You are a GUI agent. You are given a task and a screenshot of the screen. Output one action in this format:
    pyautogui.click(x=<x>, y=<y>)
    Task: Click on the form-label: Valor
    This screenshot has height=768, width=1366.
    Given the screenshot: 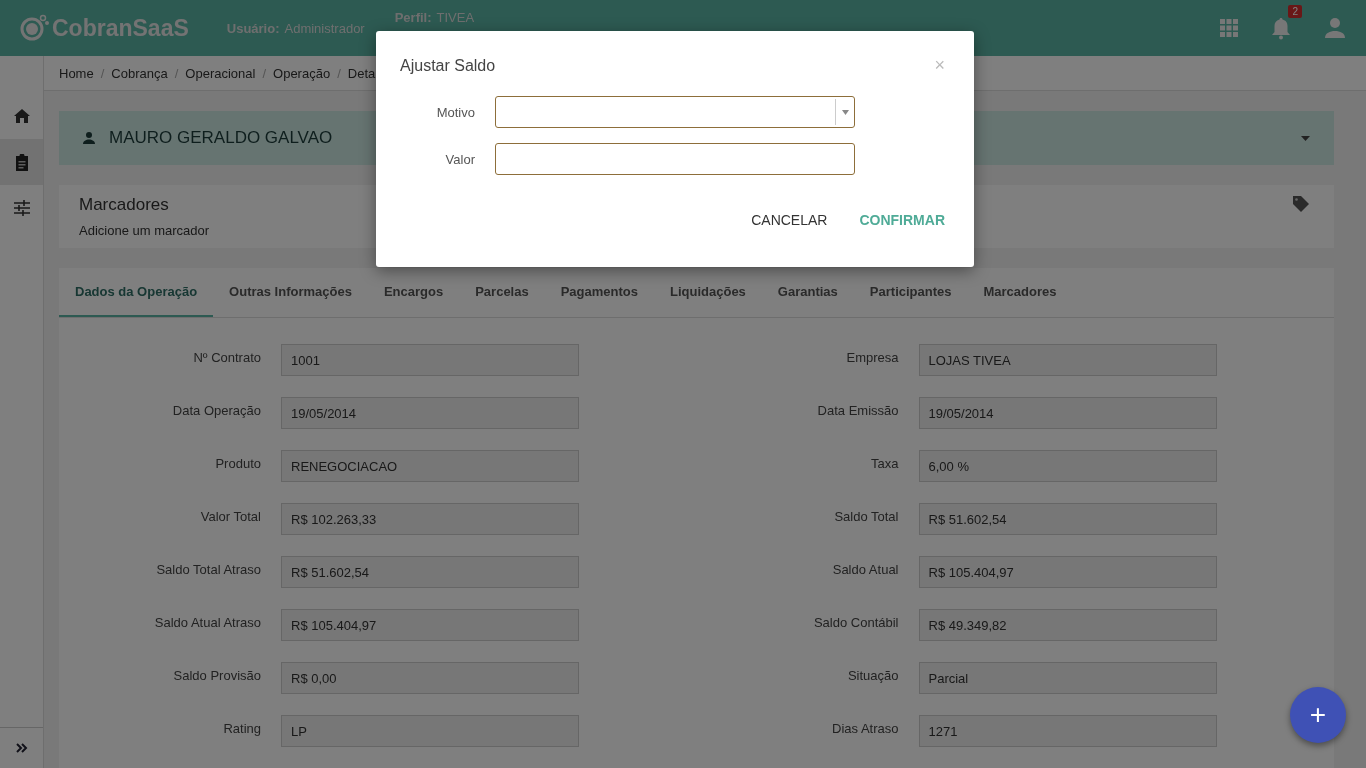 What is the action you would take?
    pyautogui.click(x=459, y=159)
    